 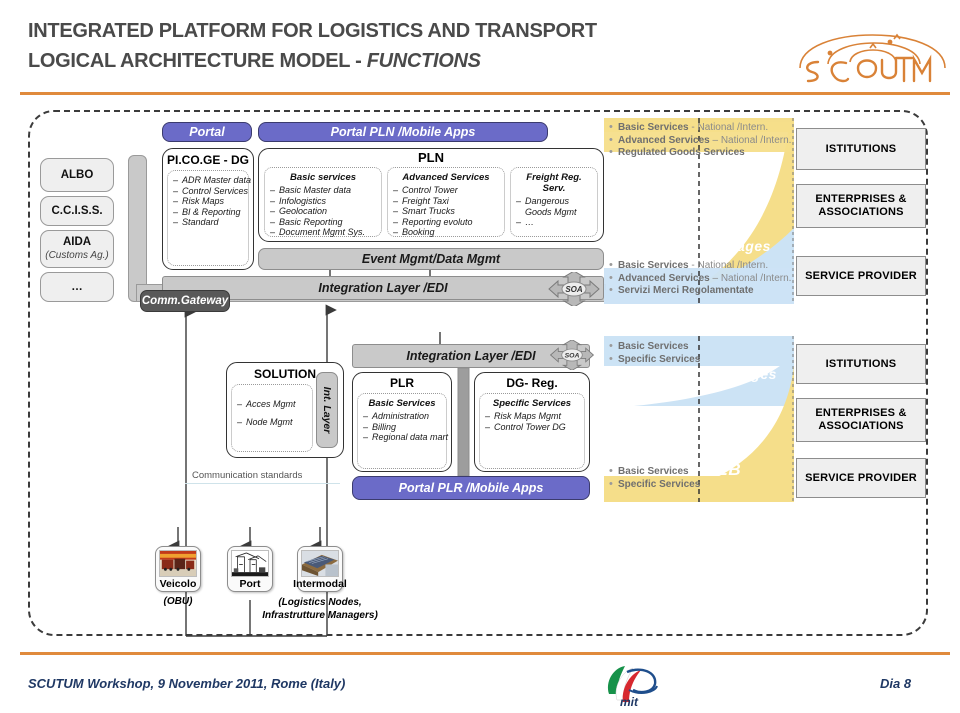 I want to click on soa-badge-upper: SOA, so click(x=574, y=289).